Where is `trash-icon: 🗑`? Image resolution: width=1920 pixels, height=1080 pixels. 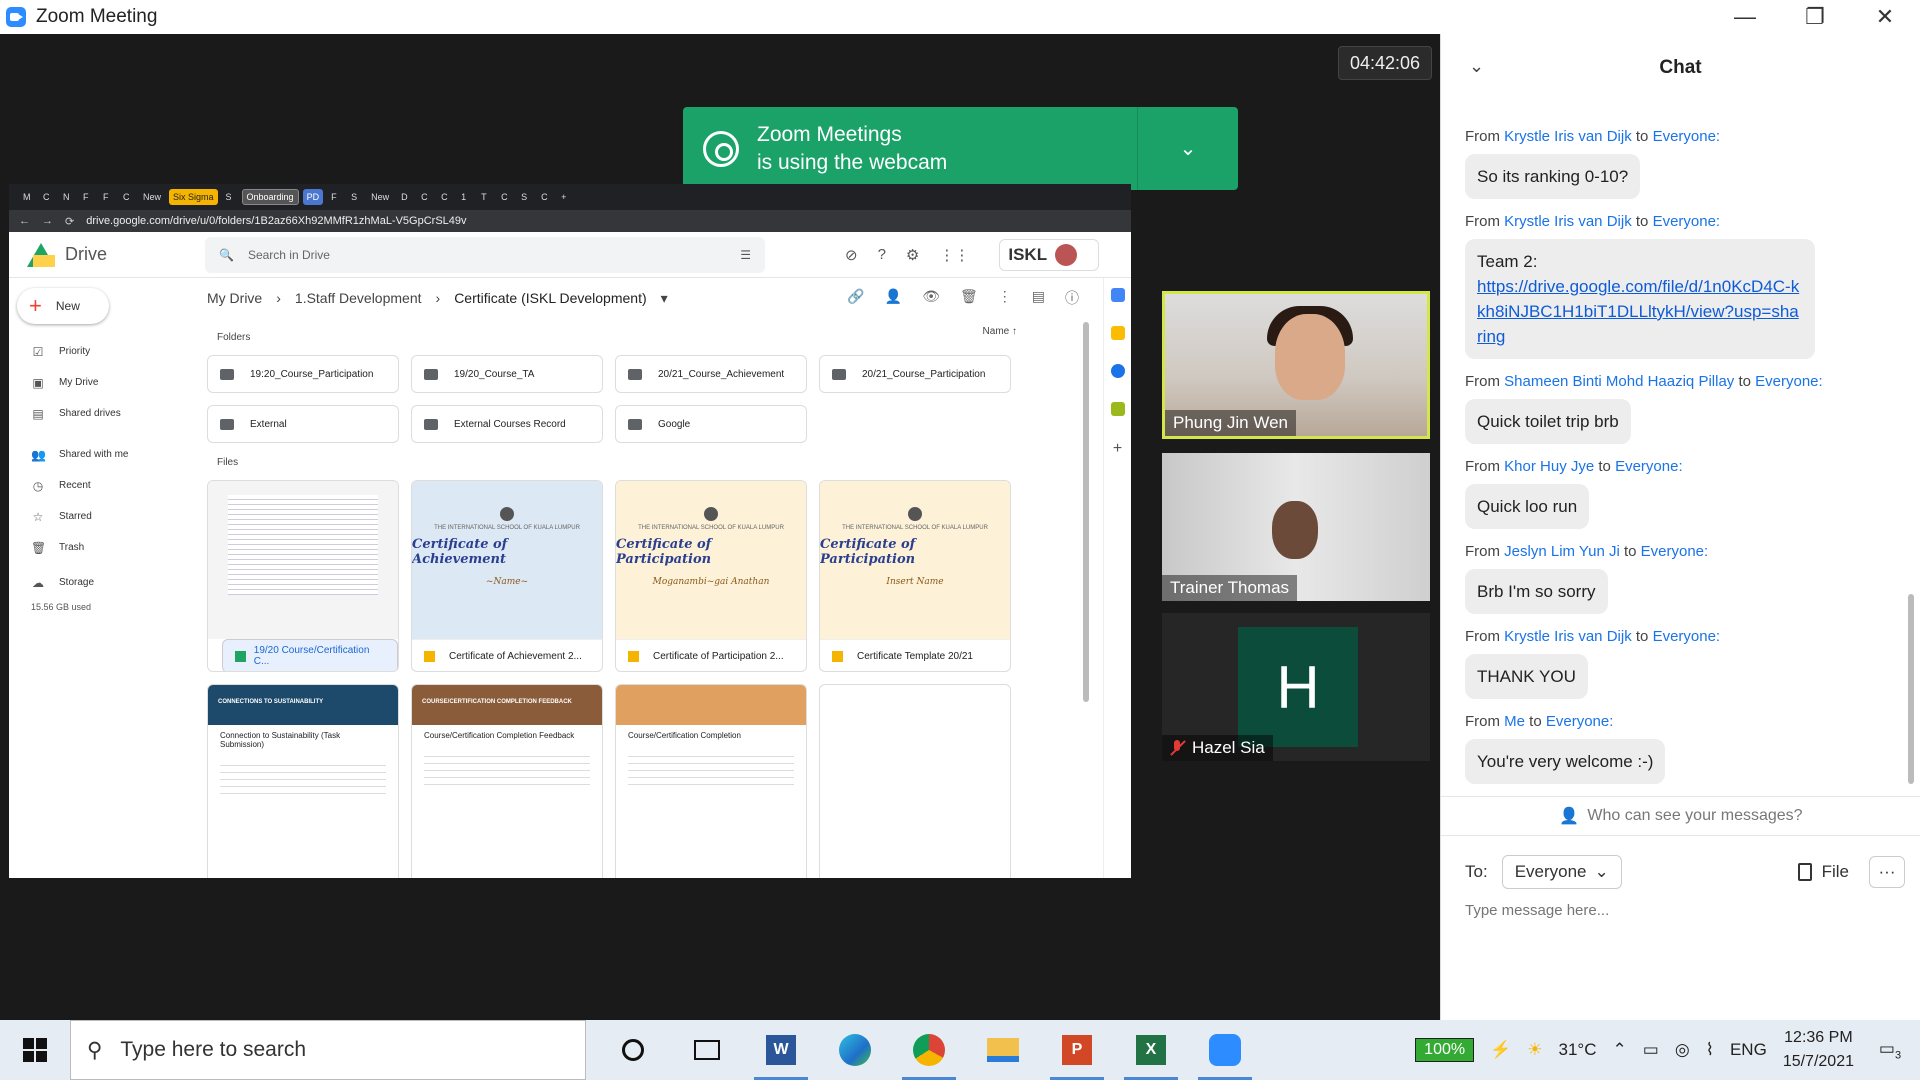
trash-icon: 🗑 is located at coordinates (969, 298).